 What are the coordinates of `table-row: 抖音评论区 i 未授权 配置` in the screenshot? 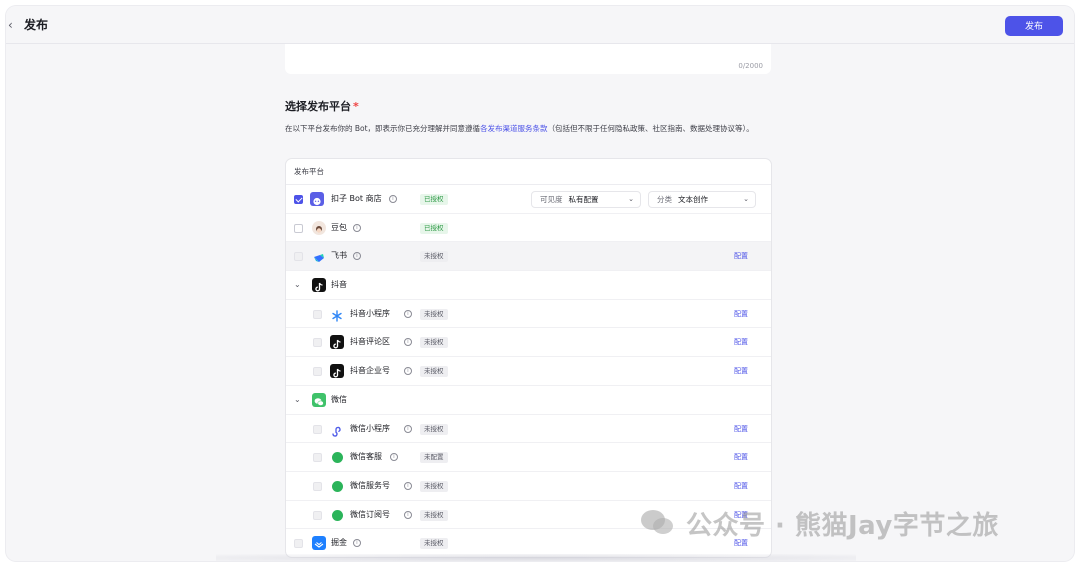 It's located at (528, 343).